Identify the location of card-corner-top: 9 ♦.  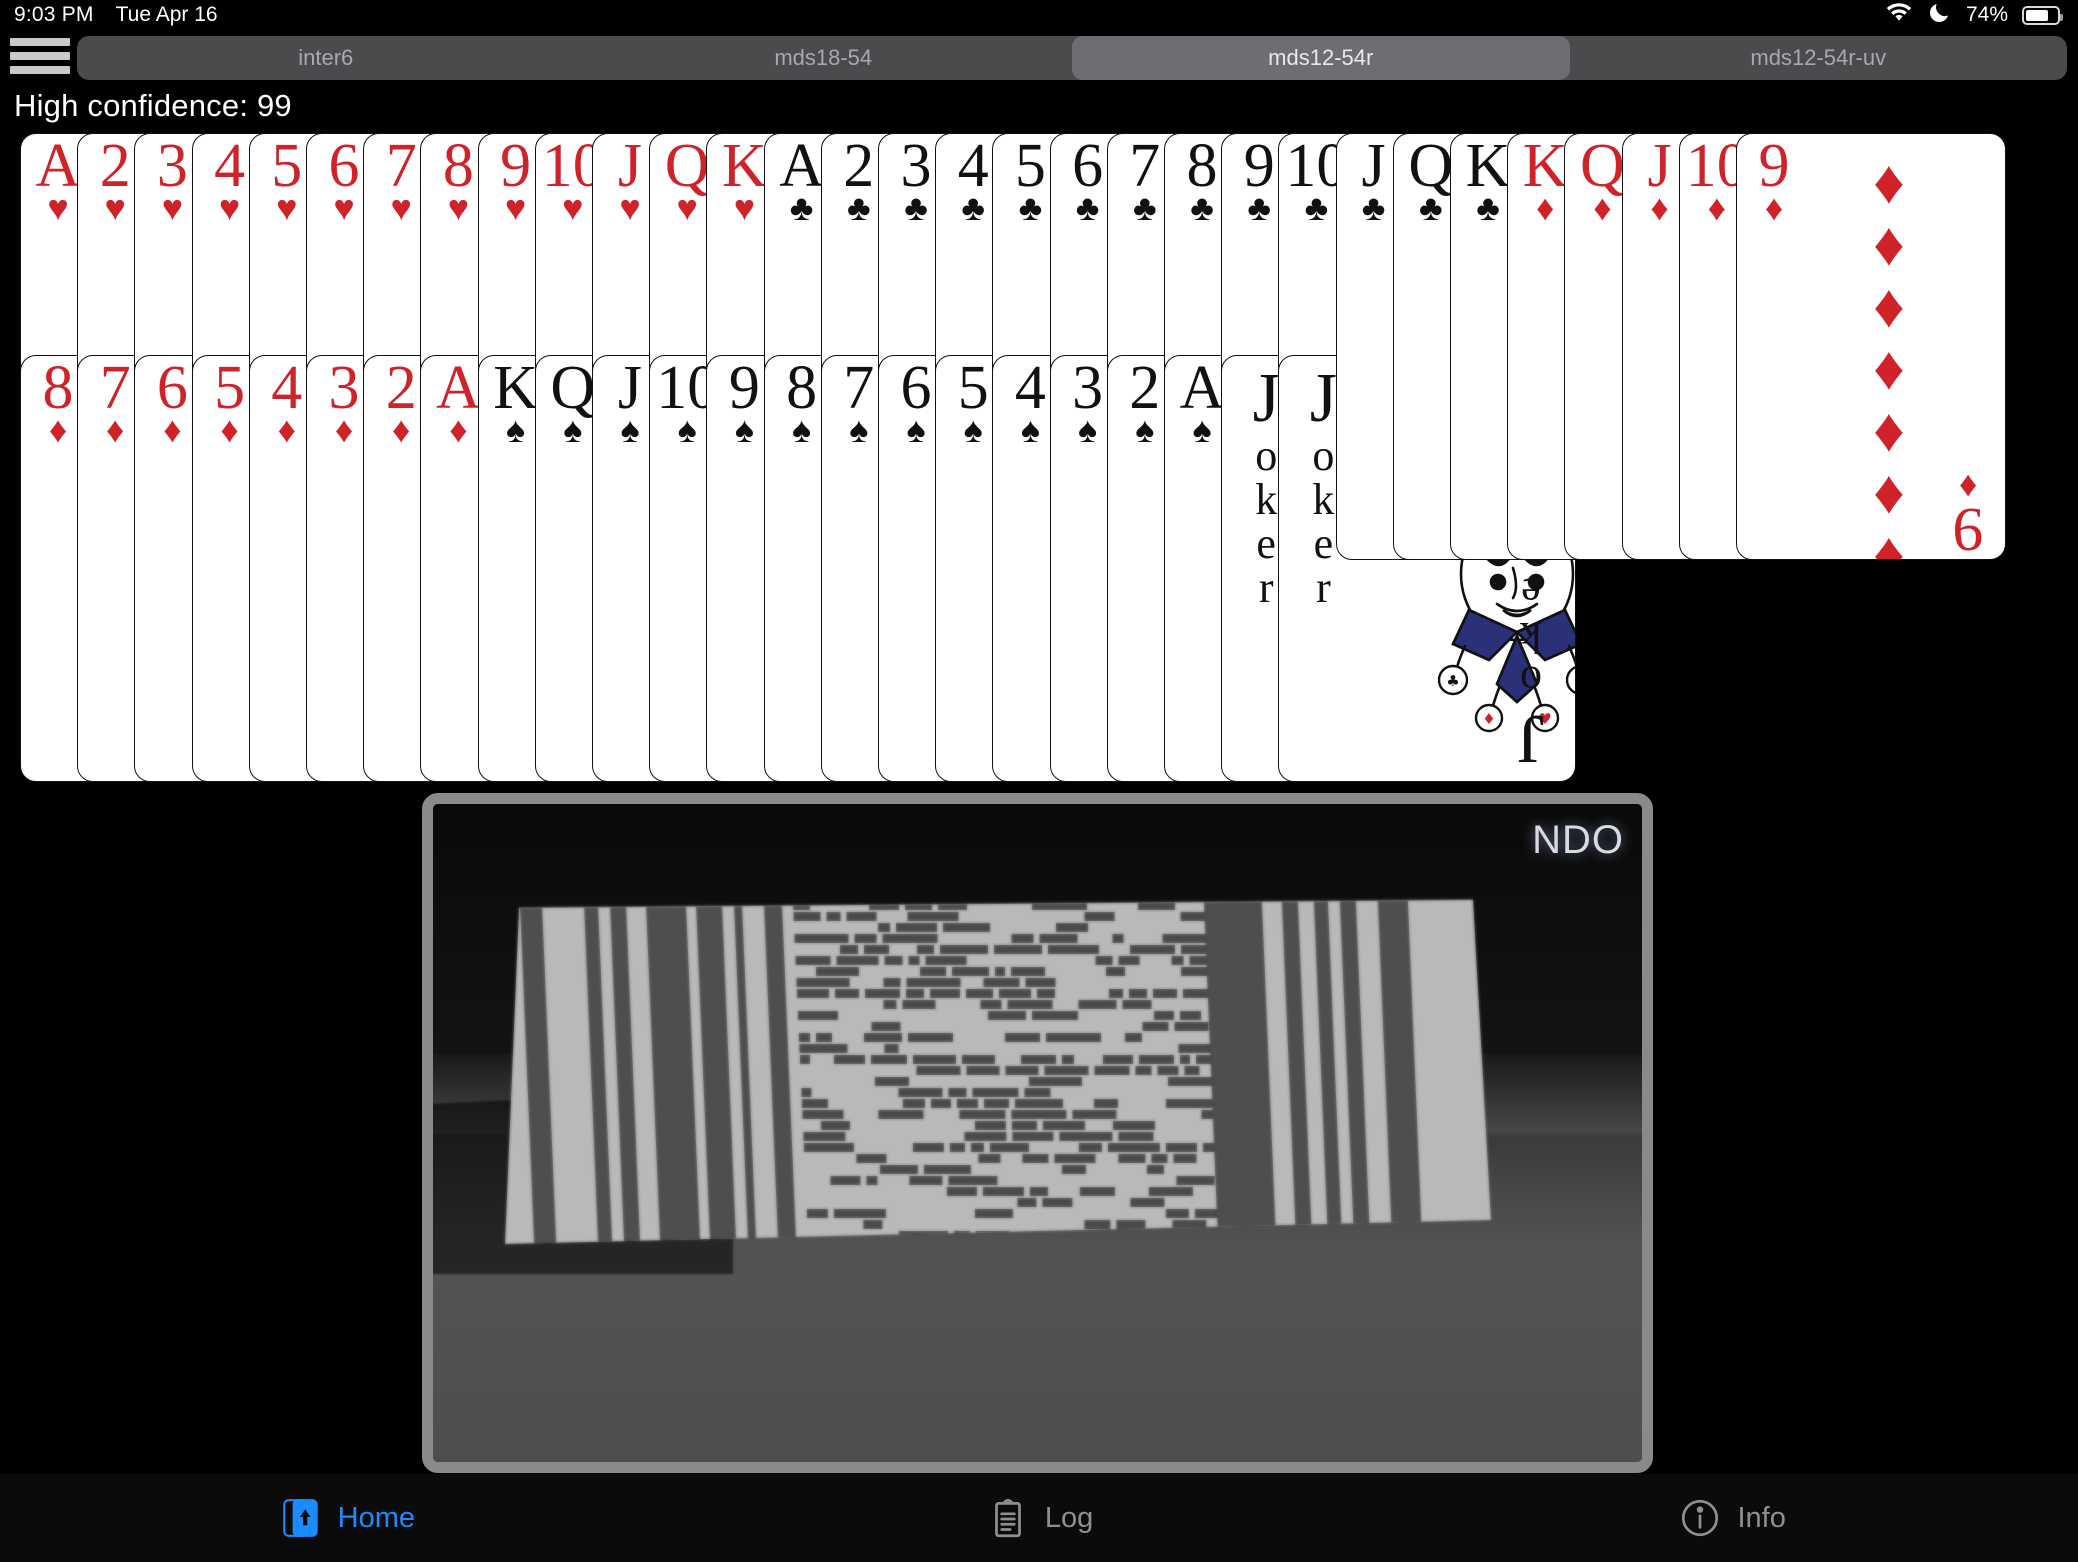
(1774, 182).